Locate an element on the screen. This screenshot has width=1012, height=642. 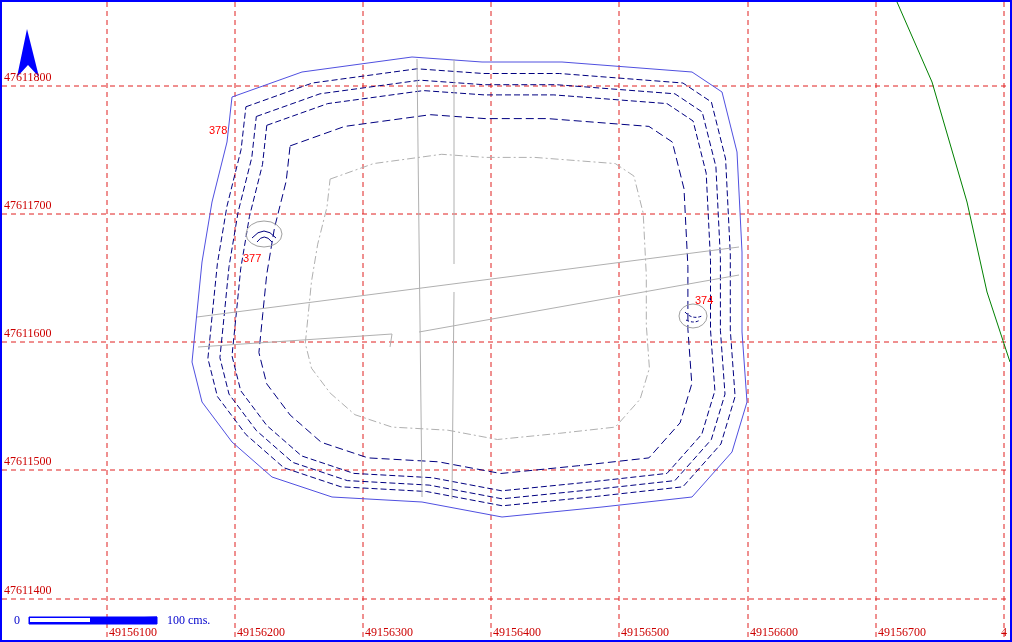
y-coordinate-label: 47611700 is located at coordinates (28, 205).